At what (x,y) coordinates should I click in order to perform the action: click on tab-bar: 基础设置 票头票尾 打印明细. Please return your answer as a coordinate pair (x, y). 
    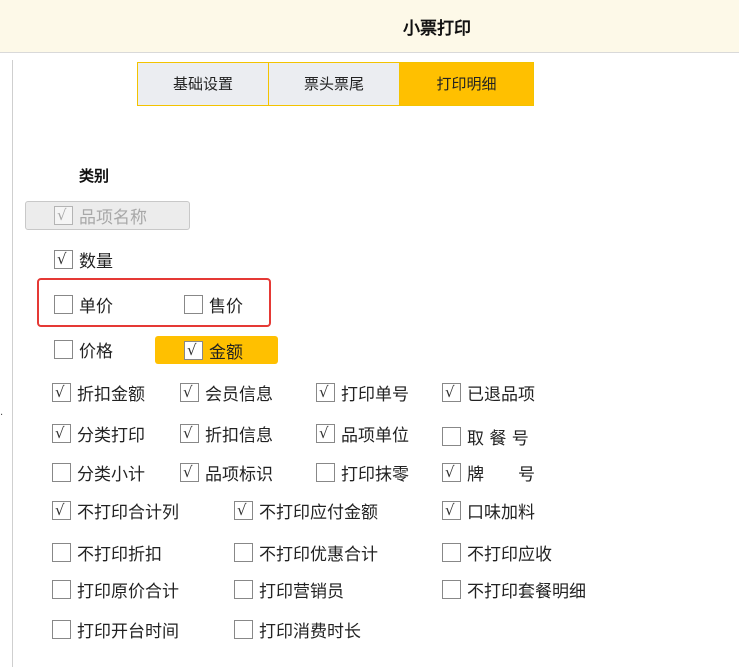
    Looking at the image, I should click on (335, 84).